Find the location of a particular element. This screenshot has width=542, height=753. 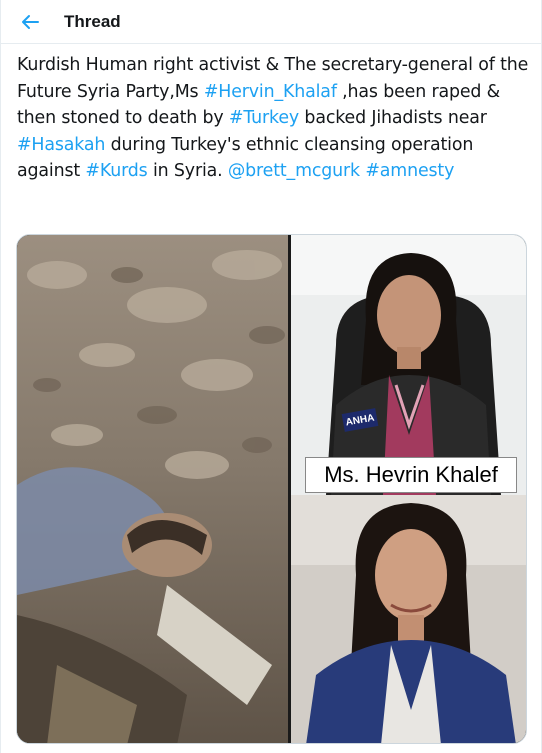

portrait-photo is located at coordinates (408, 619).